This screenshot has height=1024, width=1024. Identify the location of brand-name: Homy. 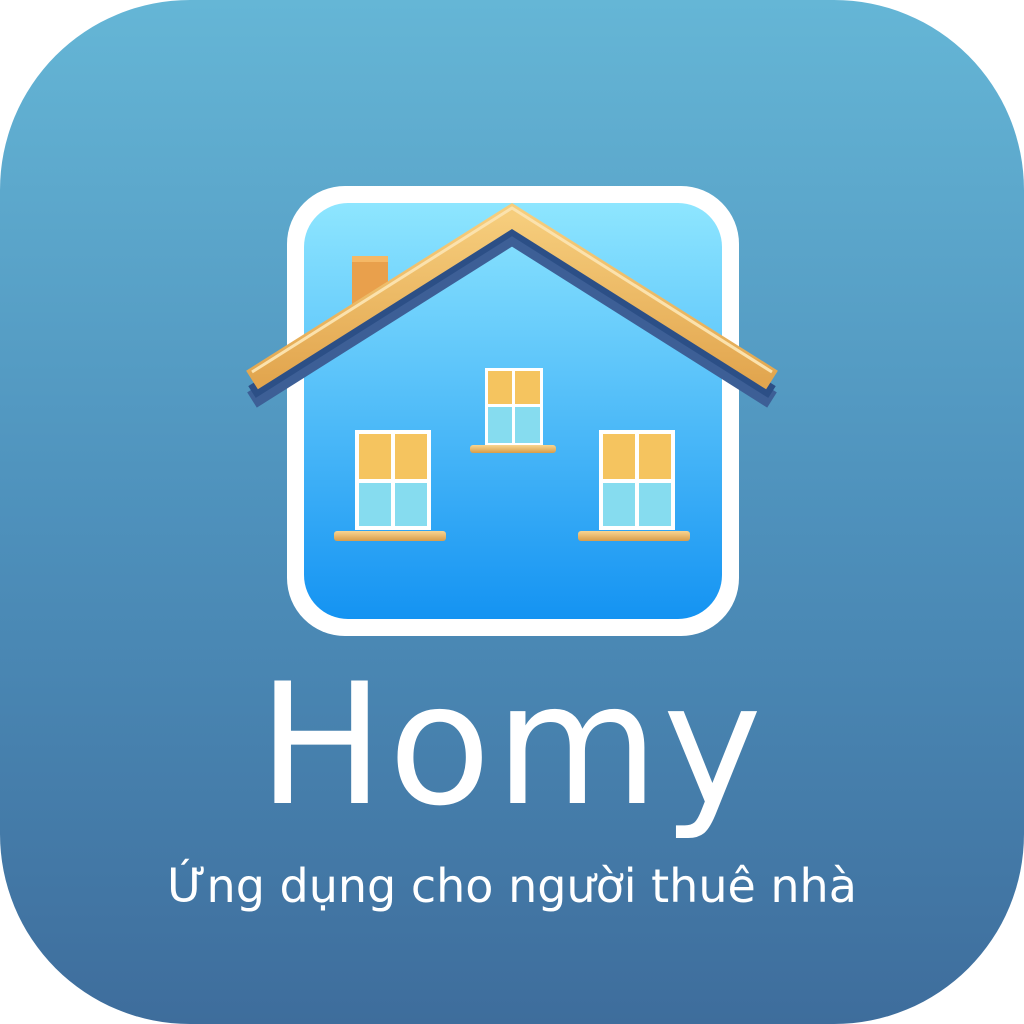
(512, 745).